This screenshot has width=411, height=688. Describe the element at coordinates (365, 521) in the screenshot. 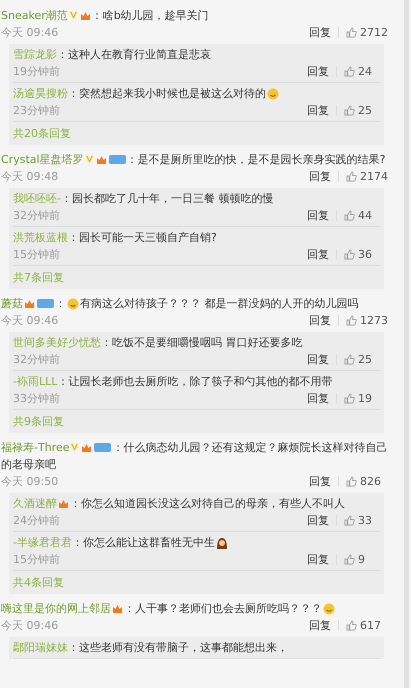

I see `like-count: 33` at that location.